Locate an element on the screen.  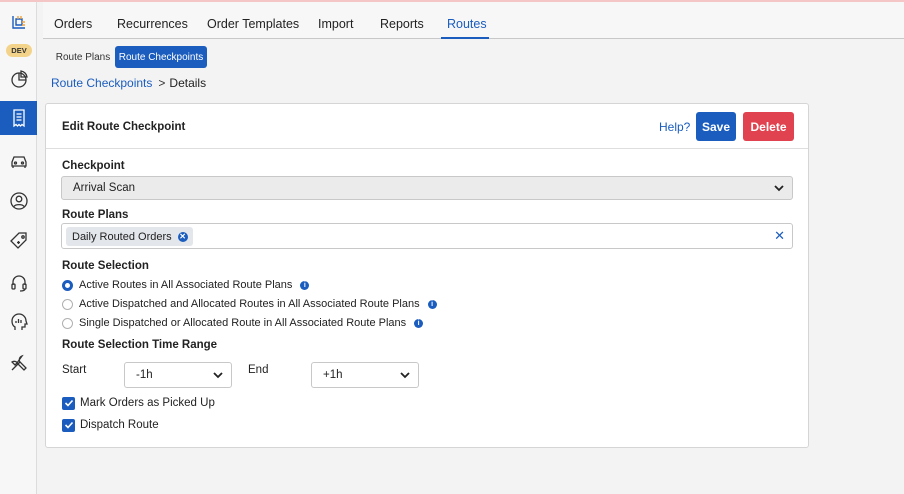
subtab-route-plans: Route Plans is located at coordinates (83, 57).